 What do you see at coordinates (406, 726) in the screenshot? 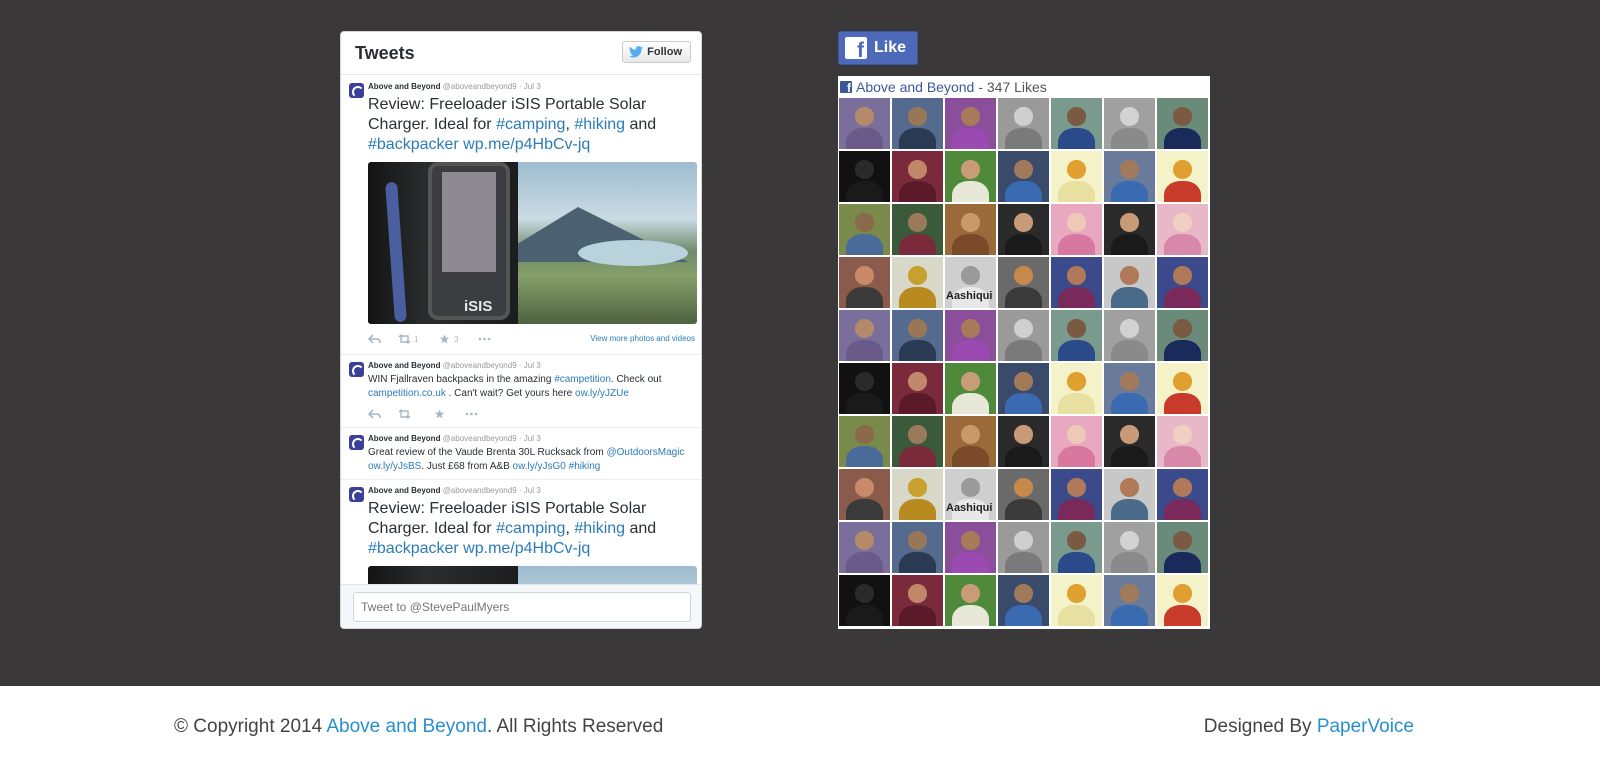
I see `copyright-site-link: Above and Beyond` at bounding box center [406, 726].